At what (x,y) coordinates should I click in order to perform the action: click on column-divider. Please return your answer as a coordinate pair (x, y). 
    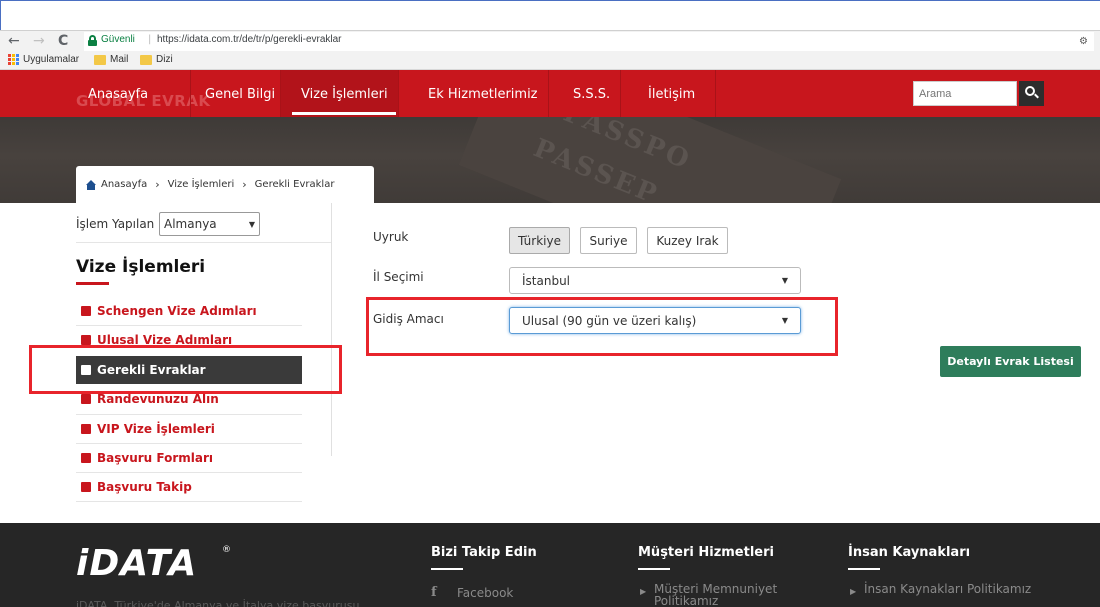
    Looking at the image, I should click on (331, 329).